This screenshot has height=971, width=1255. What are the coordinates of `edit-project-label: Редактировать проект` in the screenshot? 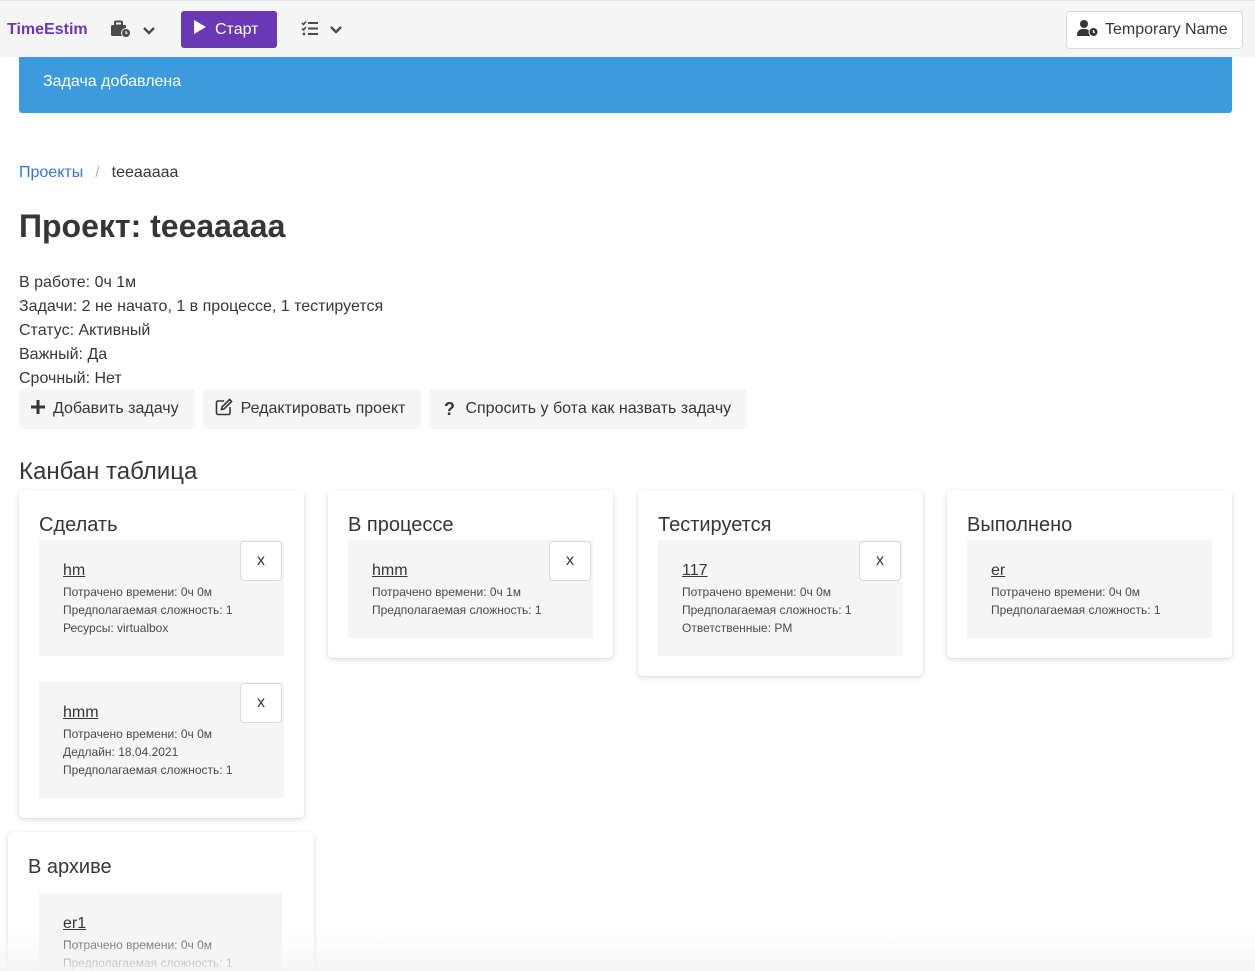 It's located at (323, 408).